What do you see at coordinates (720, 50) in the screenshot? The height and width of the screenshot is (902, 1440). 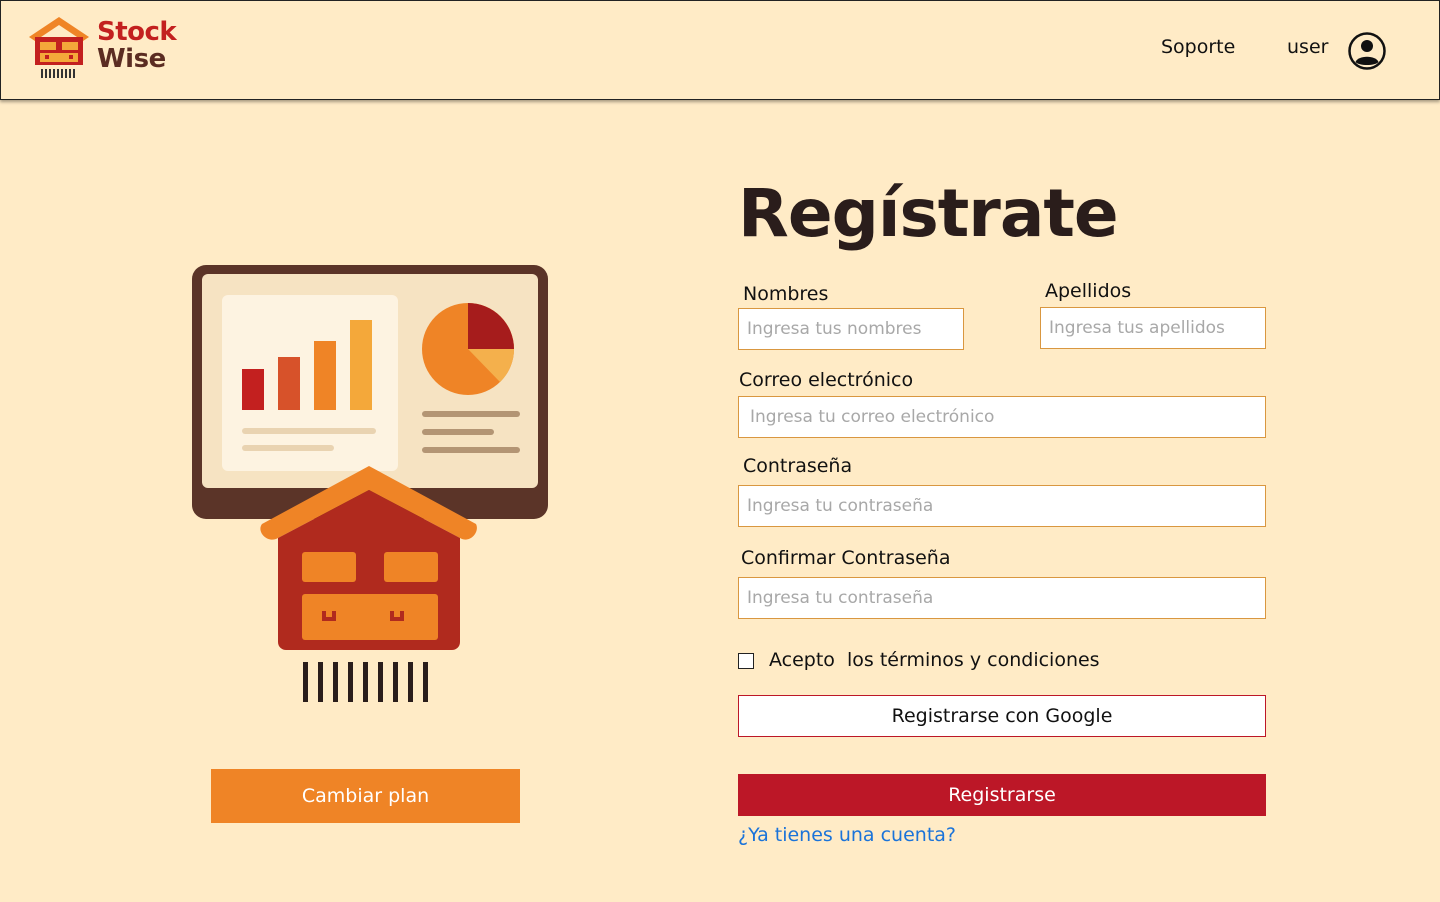 I see `top-navbar: Stock Wise Soporte user` at bounding box center [720, 50].